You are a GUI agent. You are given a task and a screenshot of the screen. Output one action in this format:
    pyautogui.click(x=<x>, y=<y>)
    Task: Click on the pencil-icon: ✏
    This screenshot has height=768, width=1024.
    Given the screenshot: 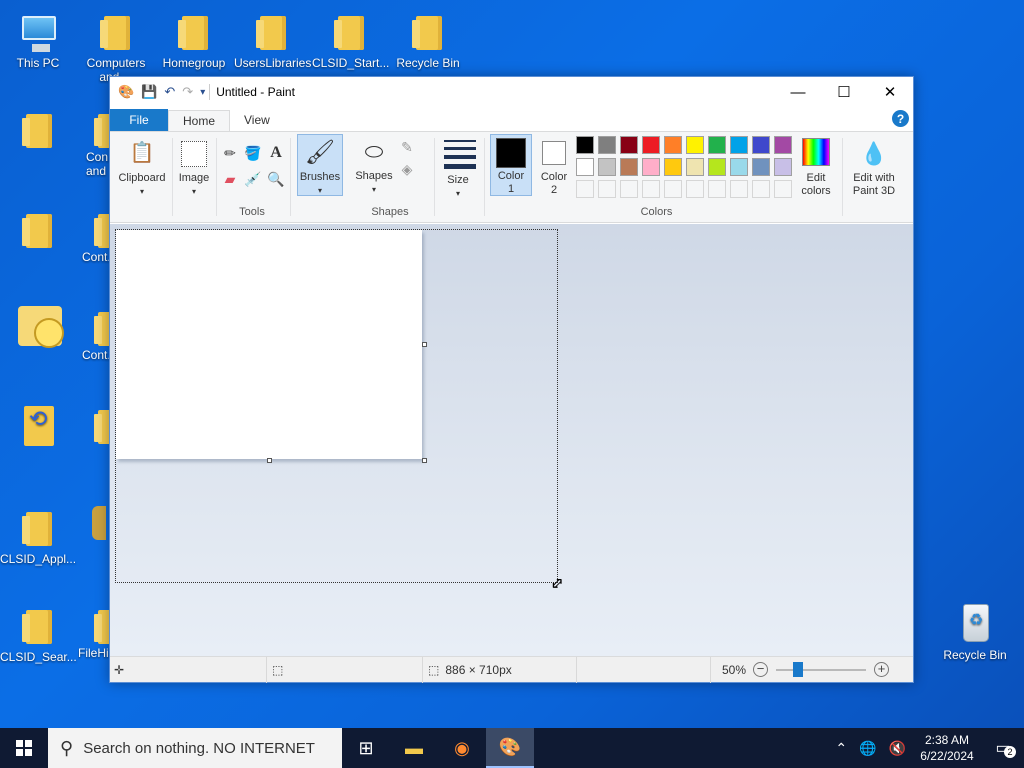 What is the action you would take?
    pyautogui.click(x=230, y=153)
    